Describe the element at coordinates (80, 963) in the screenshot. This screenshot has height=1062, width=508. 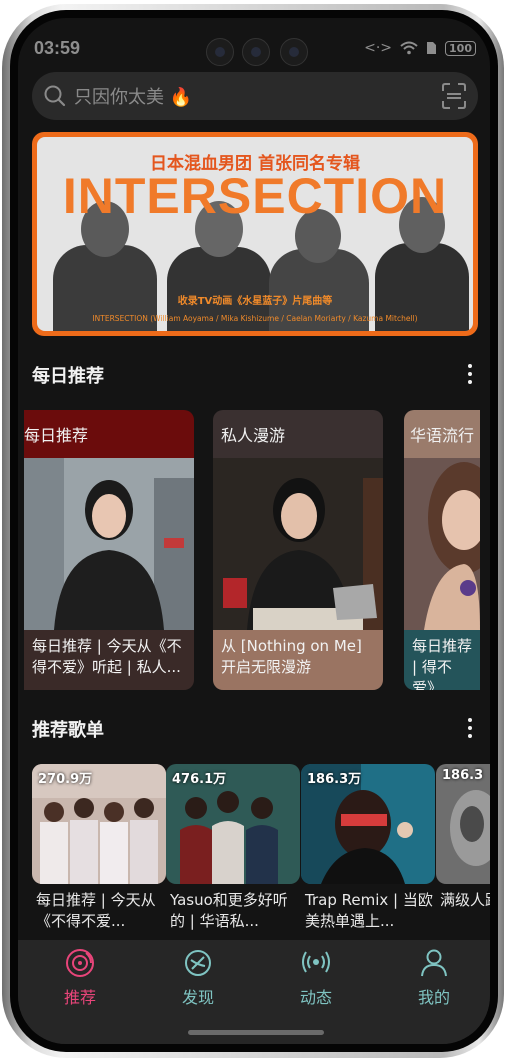
I see `disc-icon` at that location.